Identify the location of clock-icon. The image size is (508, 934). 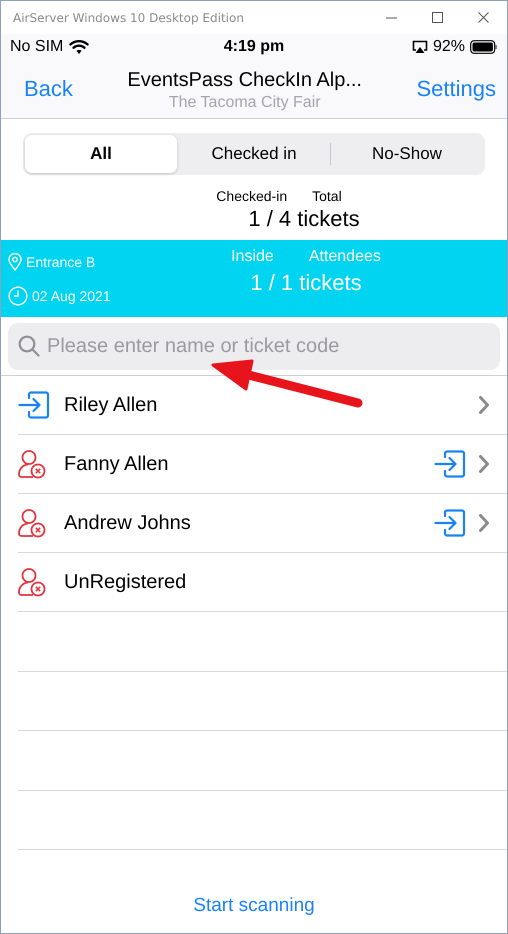
(18, 296).